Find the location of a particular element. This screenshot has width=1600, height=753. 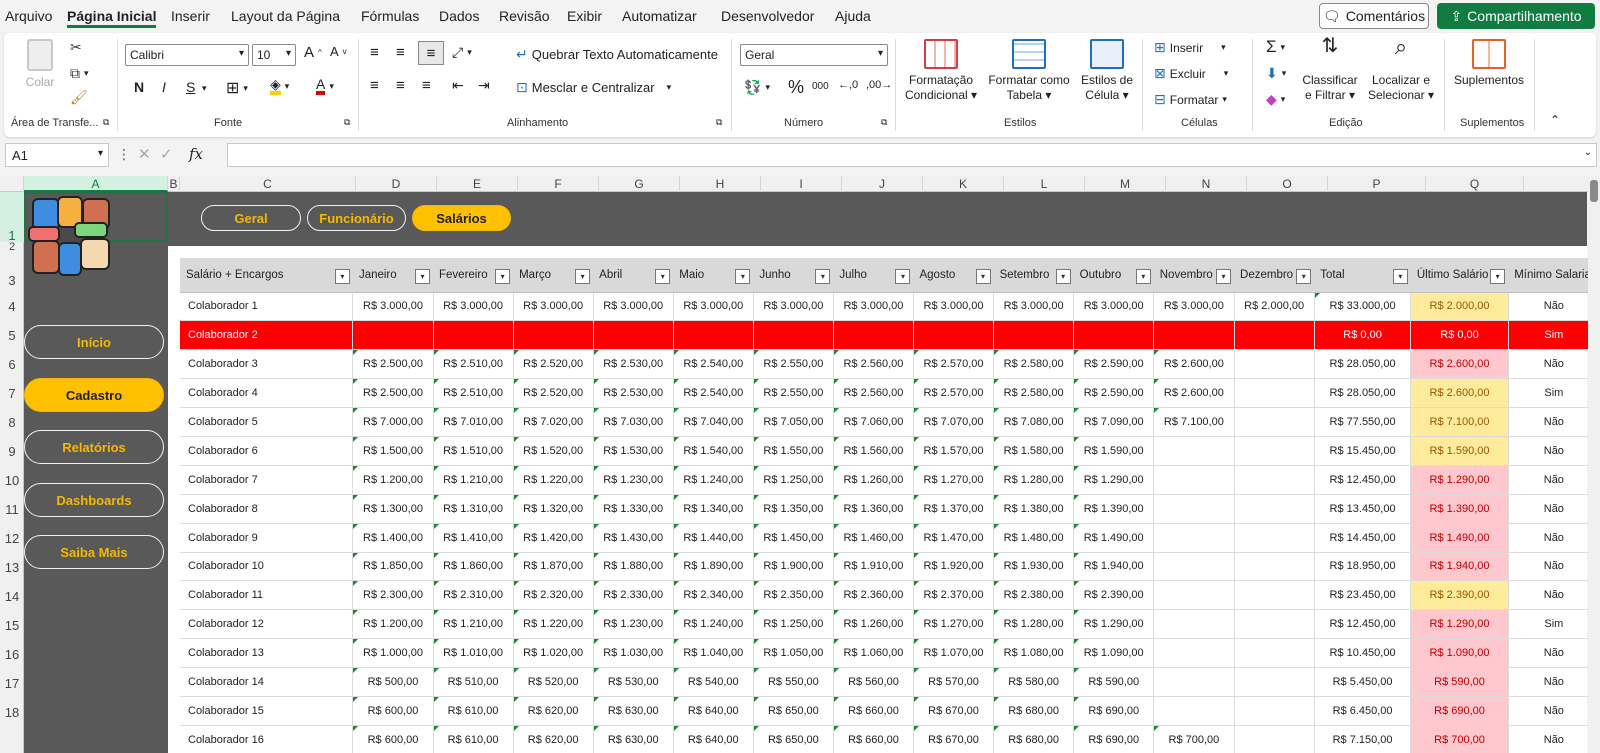

table-cell: R$ 7.100,00 is located at coordinates (1194, 422).